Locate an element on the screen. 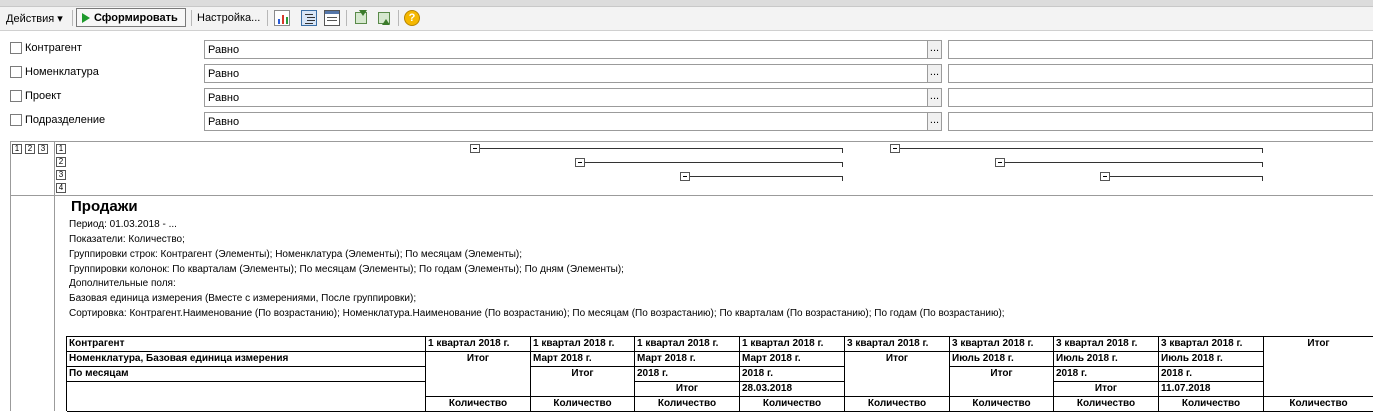 This screenshot has width=1373, height=412. row-level-button: 2 is located at coordinates (30, 149).